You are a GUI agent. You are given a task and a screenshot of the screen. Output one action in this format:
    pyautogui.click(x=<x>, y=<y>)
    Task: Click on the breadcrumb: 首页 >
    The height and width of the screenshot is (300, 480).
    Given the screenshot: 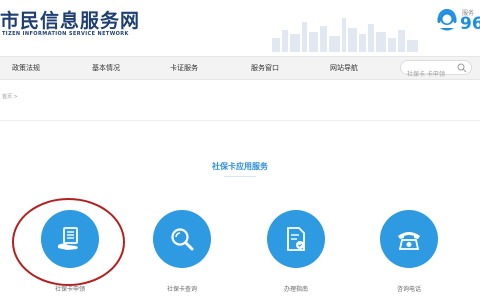 What is the action you would take?
    pyautogui.click(x=10, y=96)
    